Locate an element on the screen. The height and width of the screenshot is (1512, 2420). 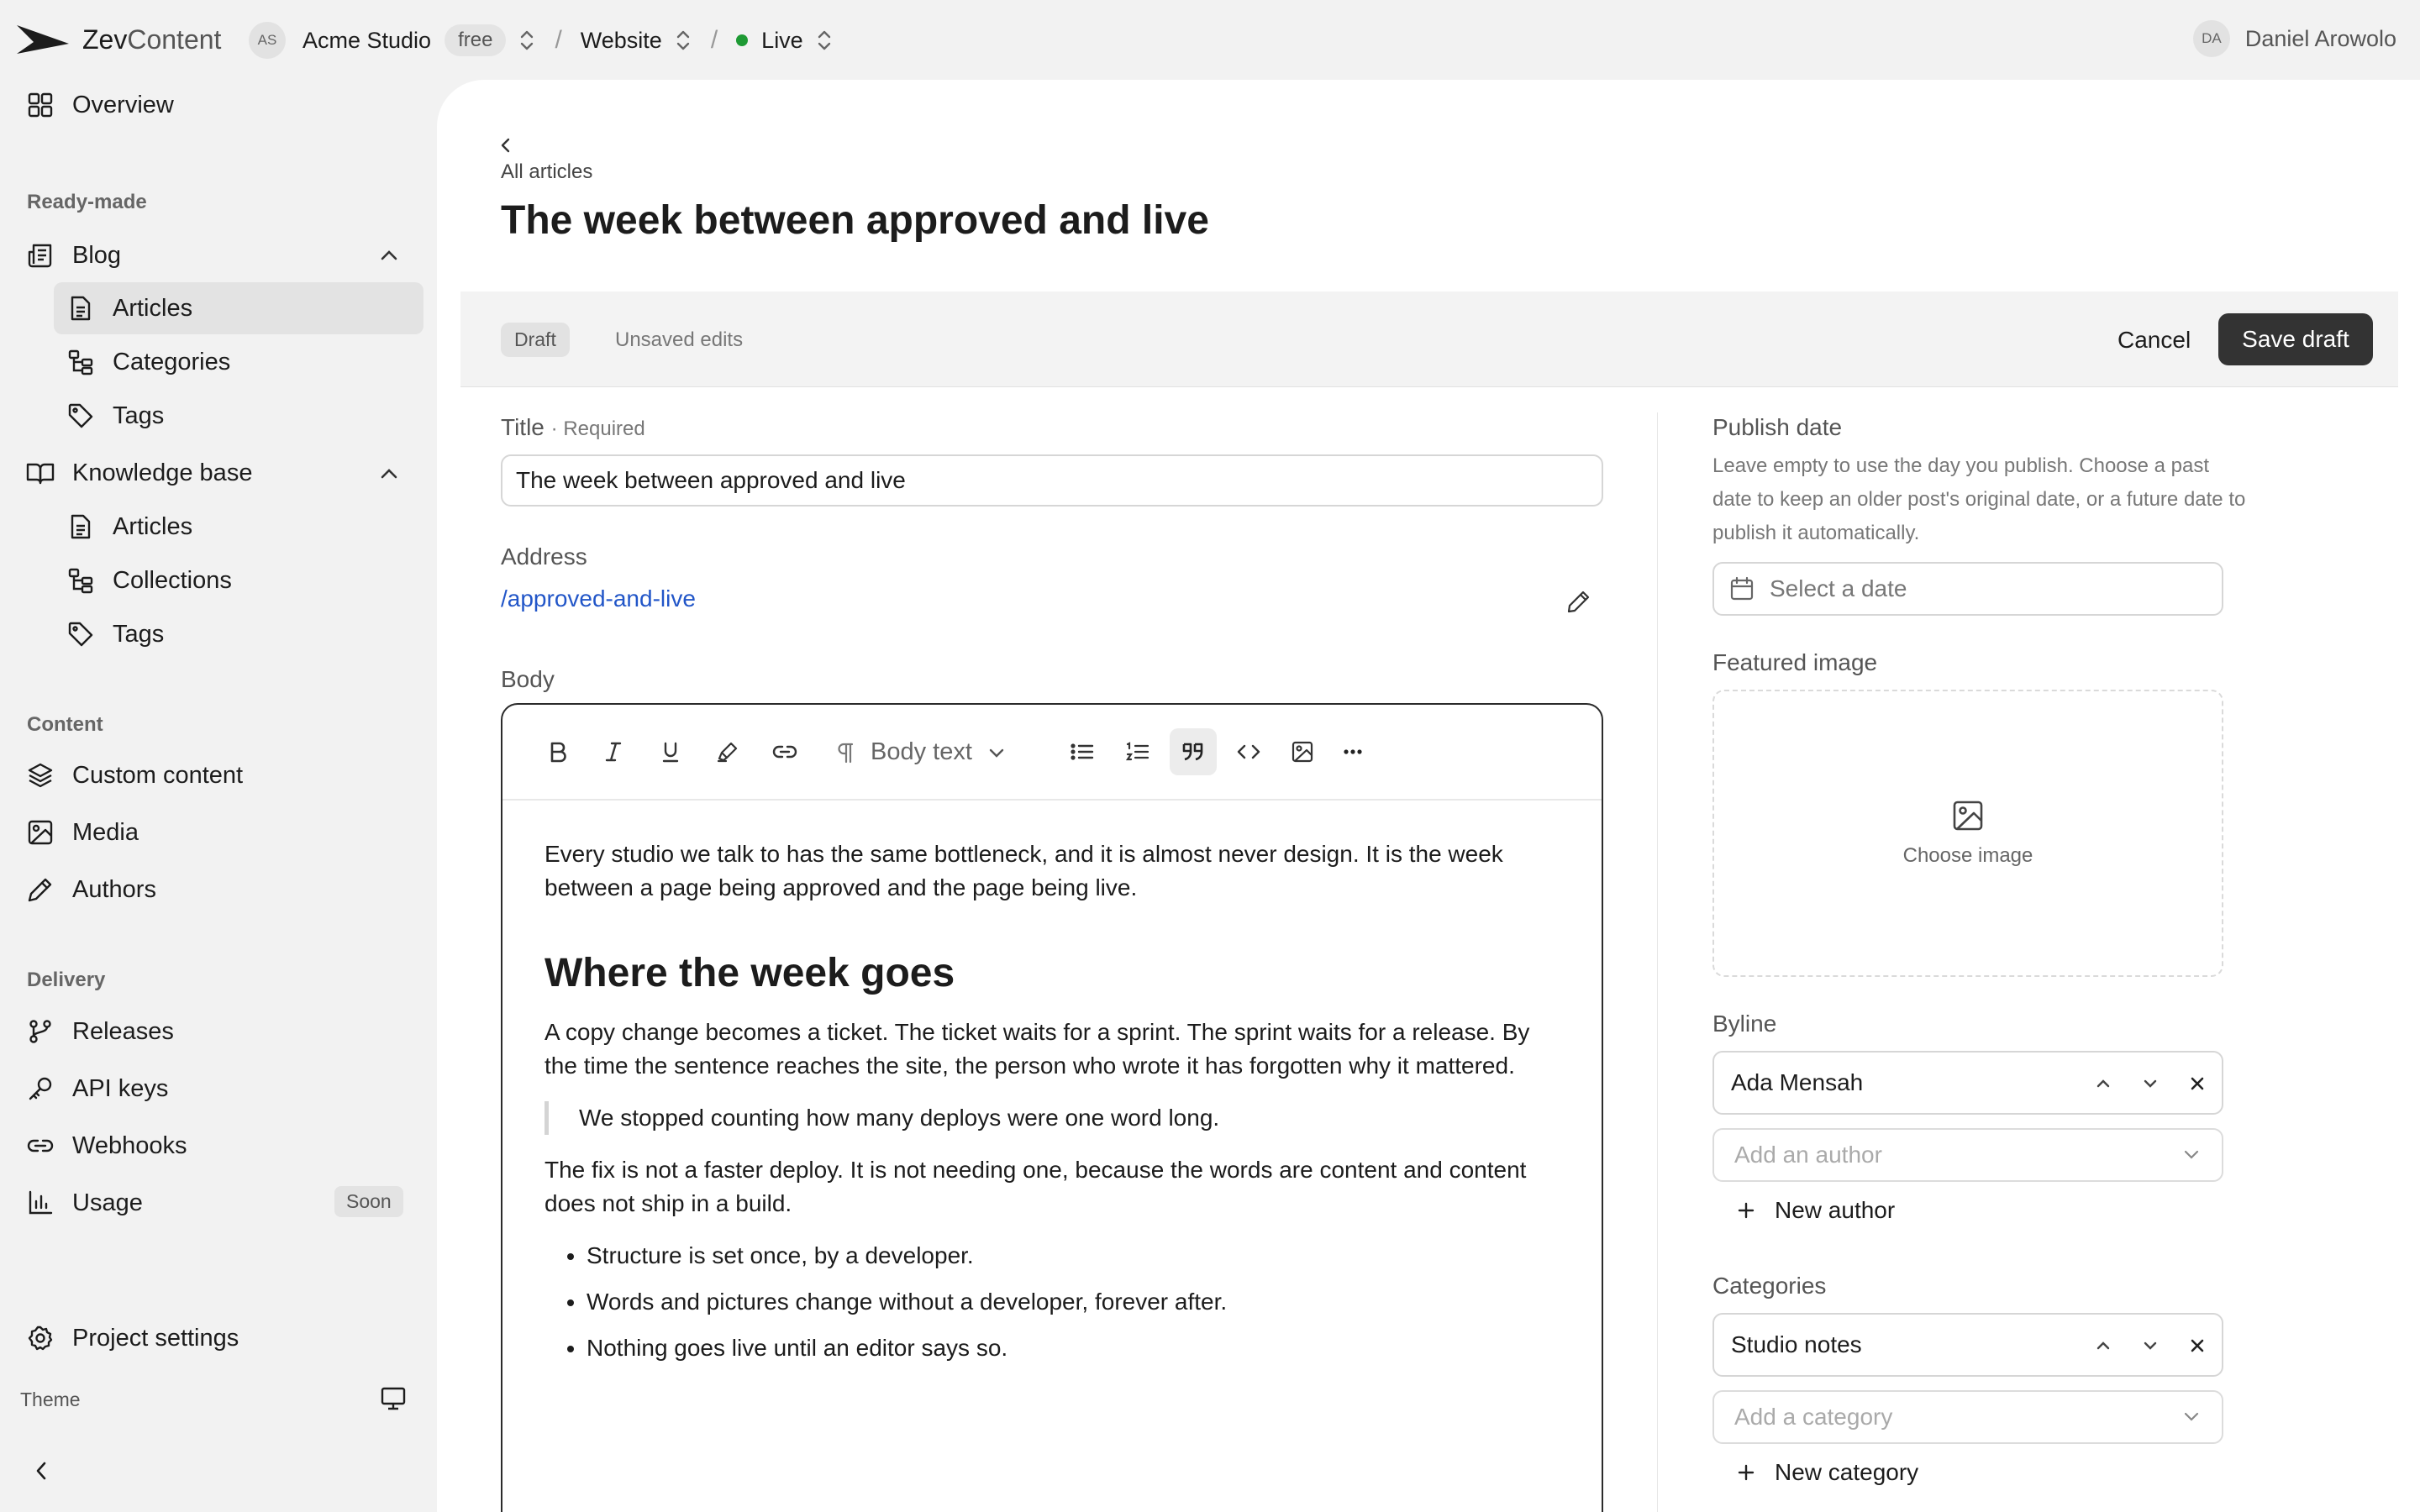
sidebar-item-knowledge-base: Knowledge base is located at coordinates (138, 473).